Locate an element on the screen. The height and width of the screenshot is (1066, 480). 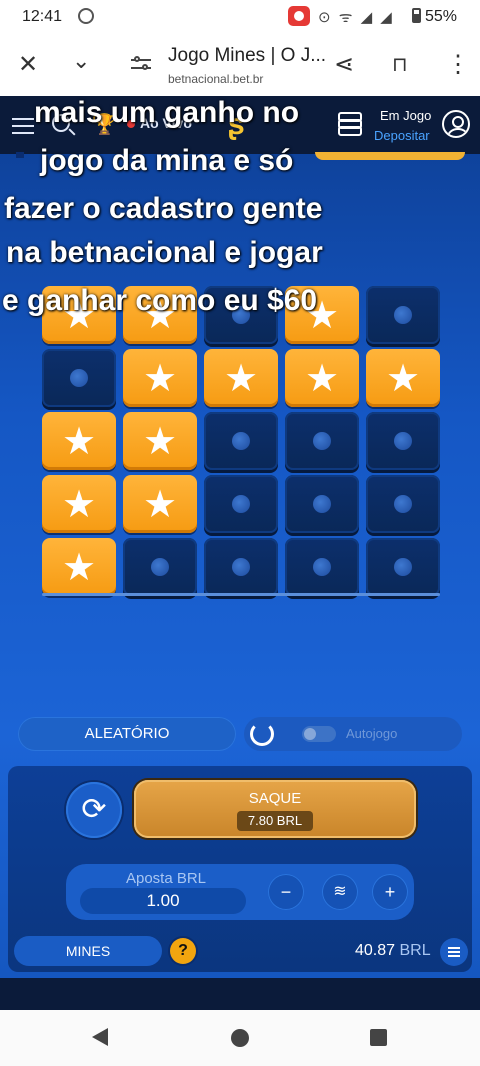
balance: 40.87 BRL is located at coordinates (393, 951).